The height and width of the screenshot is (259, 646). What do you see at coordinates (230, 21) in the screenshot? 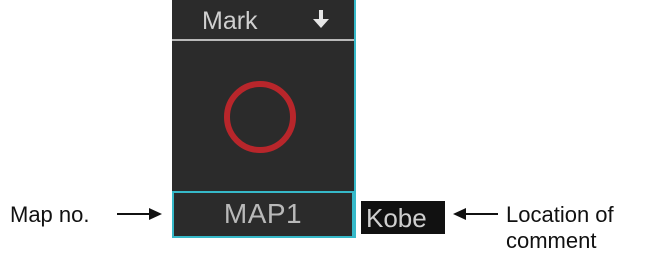
I see `mark-title: Mark` at bounding box center [230, 21].